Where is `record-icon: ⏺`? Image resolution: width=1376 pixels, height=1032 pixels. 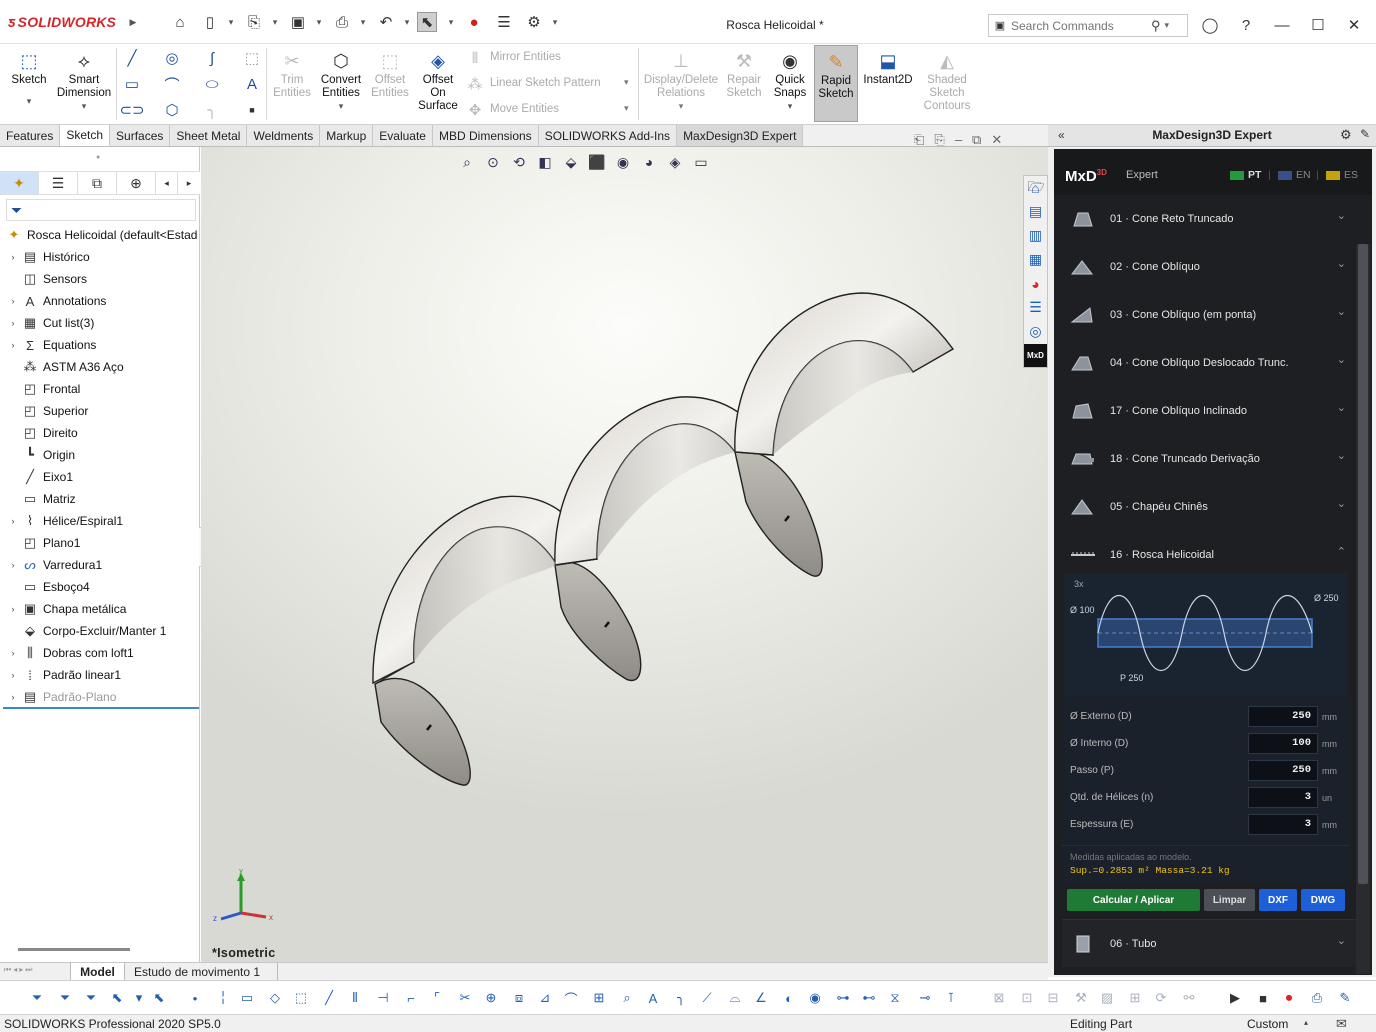
record-icon: ⏺ is located at coordinates (1289, 998).